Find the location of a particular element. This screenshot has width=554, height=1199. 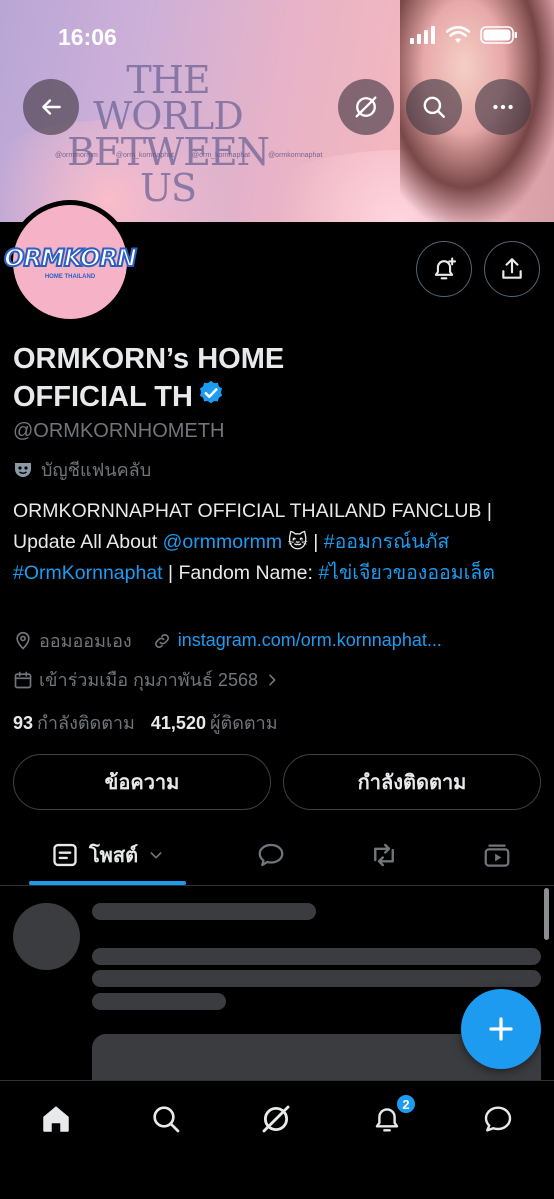

bio-hashtag-link: #OrmKornnaphat is located at coordinates (88, 573).